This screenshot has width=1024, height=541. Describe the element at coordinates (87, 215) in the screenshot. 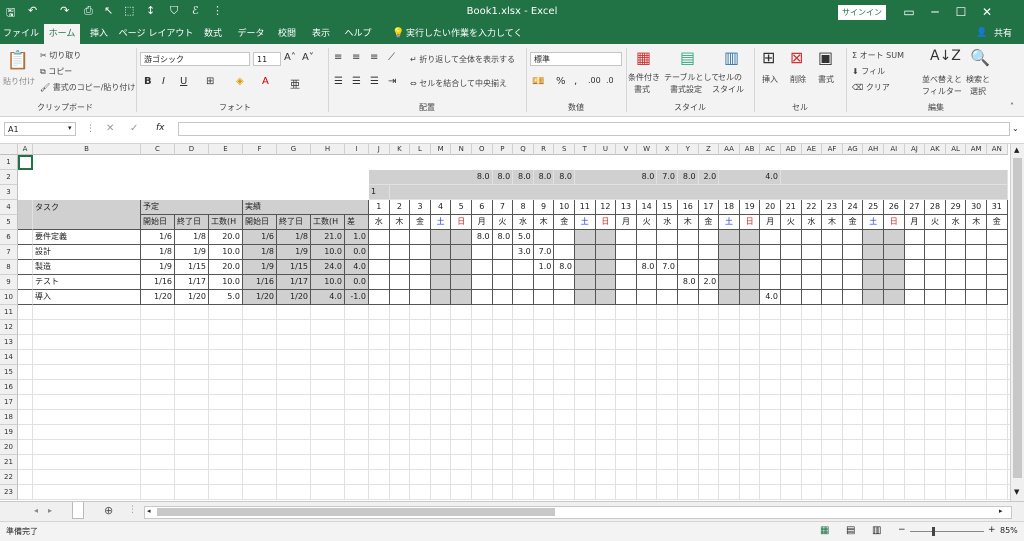

I see `task-header: タスク` at that location.